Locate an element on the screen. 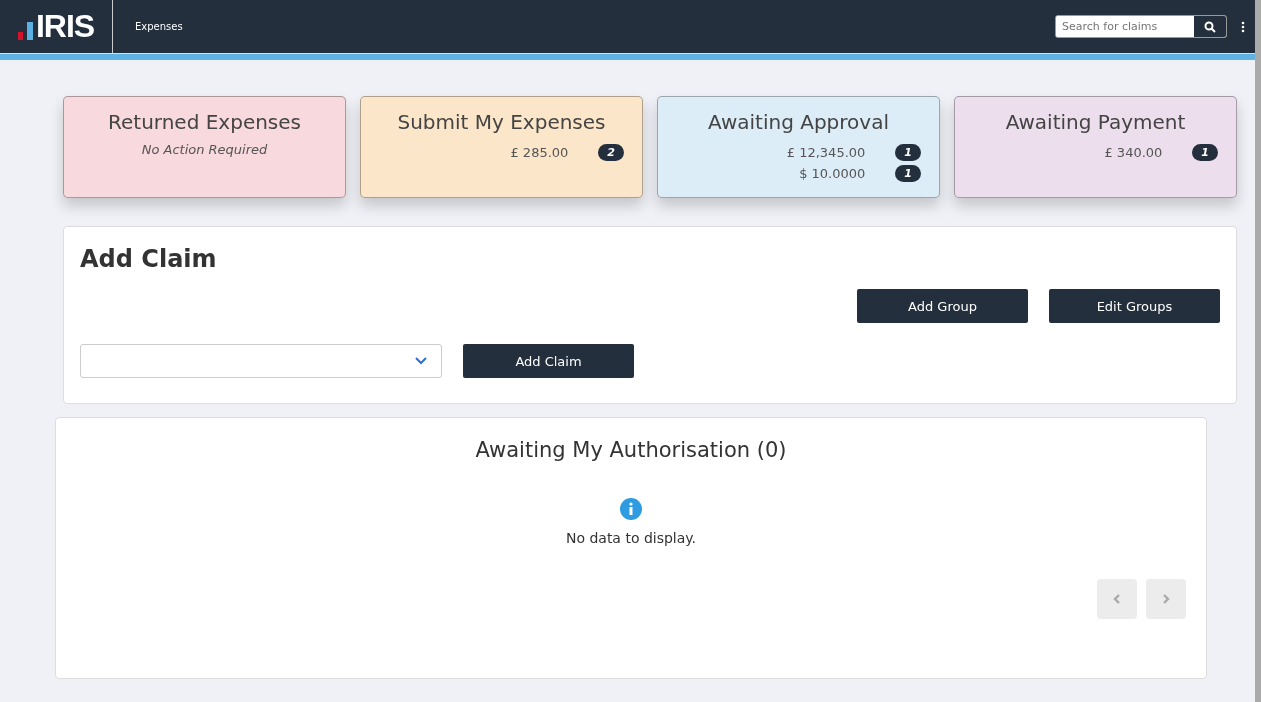 This screenshot has height=702, width=1261. group-button: Add Group is located at coordinates (942, 306).